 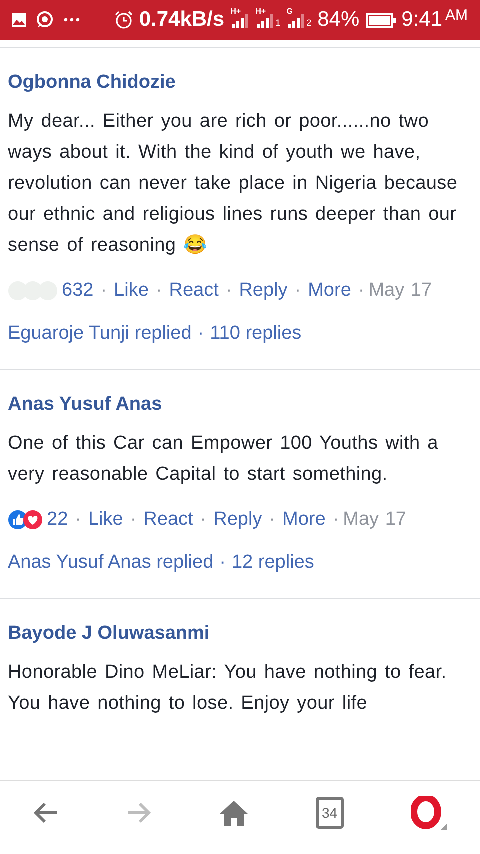 What do you see at coordinates (228, 688) in the screenshot?
I see `comment-text: Honorable Dino MeLiar: You have nothing to fear. You have nothing to lose. Enjoy your life` at bounding box center [228, 688].